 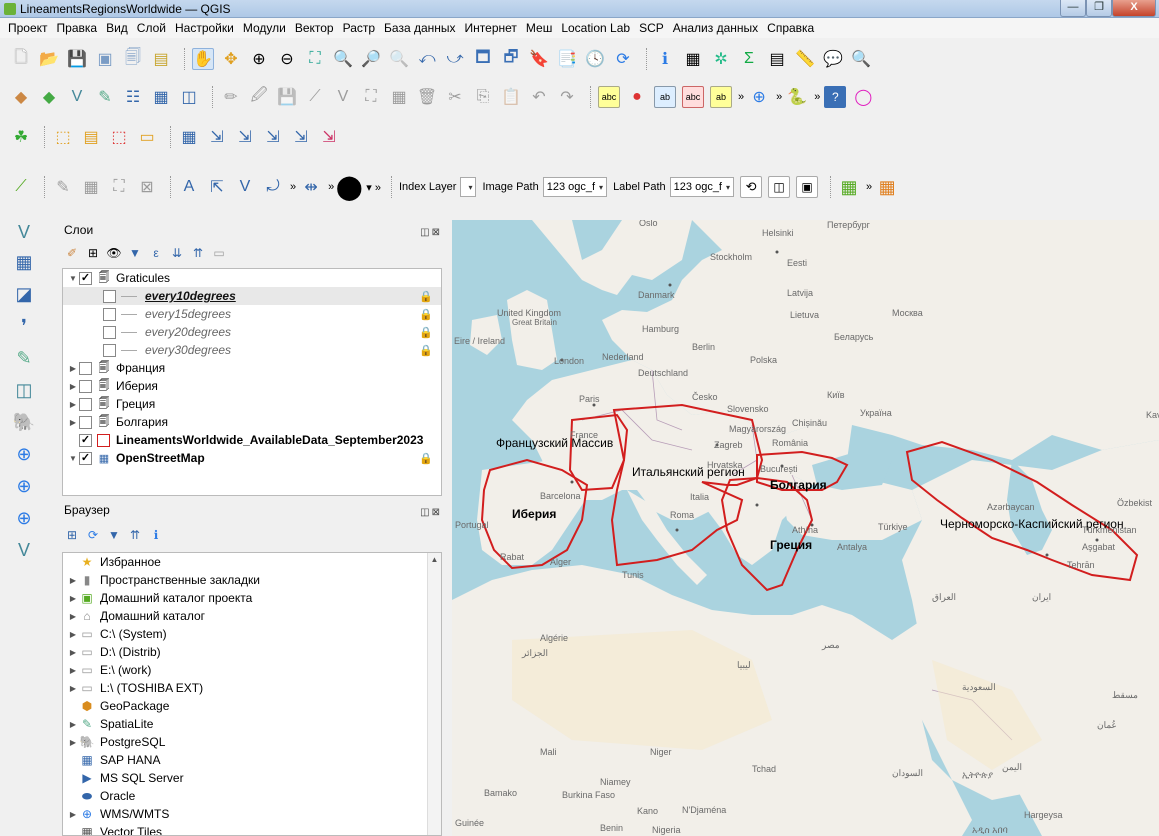 What do you see at coordinates (252, 386) in the screenshot?
I see `layer-group-iberia: ▶ 🗐 Иберия` at bounding box center [252, 386].